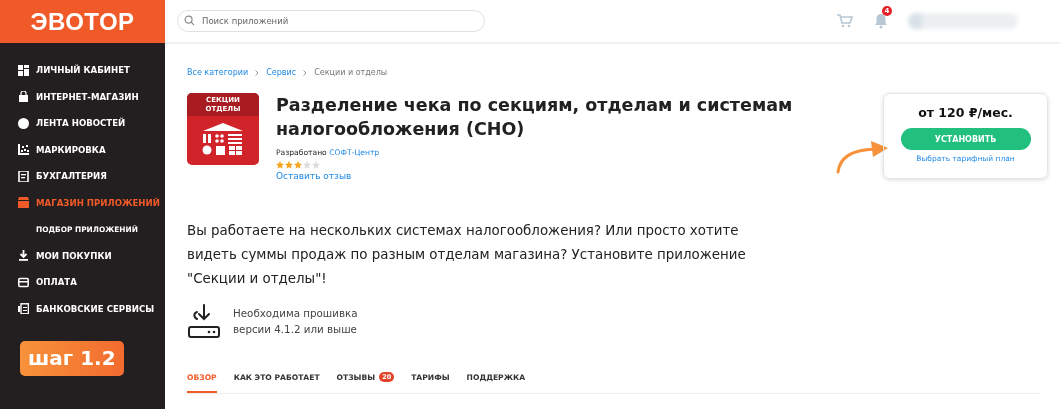  Describe the element at coordinates (82, 123) in the screenshot. I see `sidebar-item: ЛЕНТА НОВОСТЕЙ` at that location.